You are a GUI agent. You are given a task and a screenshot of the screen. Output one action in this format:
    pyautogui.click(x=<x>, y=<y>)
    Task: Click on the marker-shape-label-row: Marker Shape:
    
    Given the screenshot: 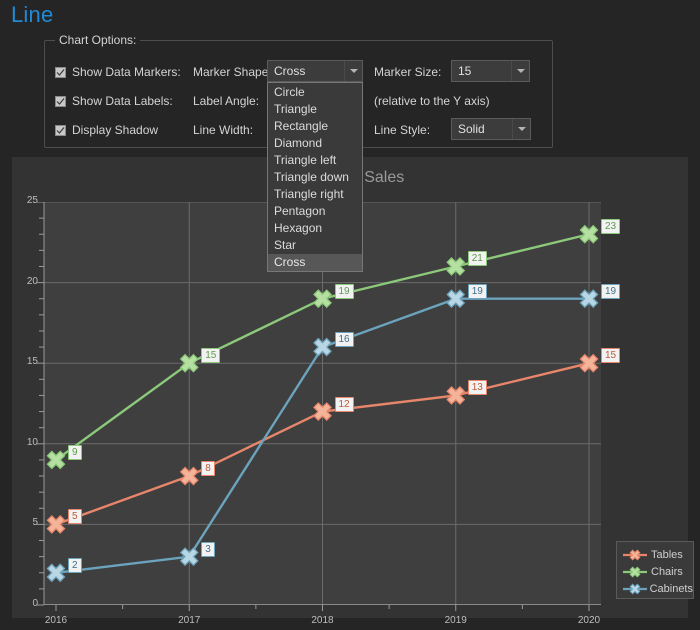 What is the action you would take?
    pyautogui.click(x=232, y=72)
    